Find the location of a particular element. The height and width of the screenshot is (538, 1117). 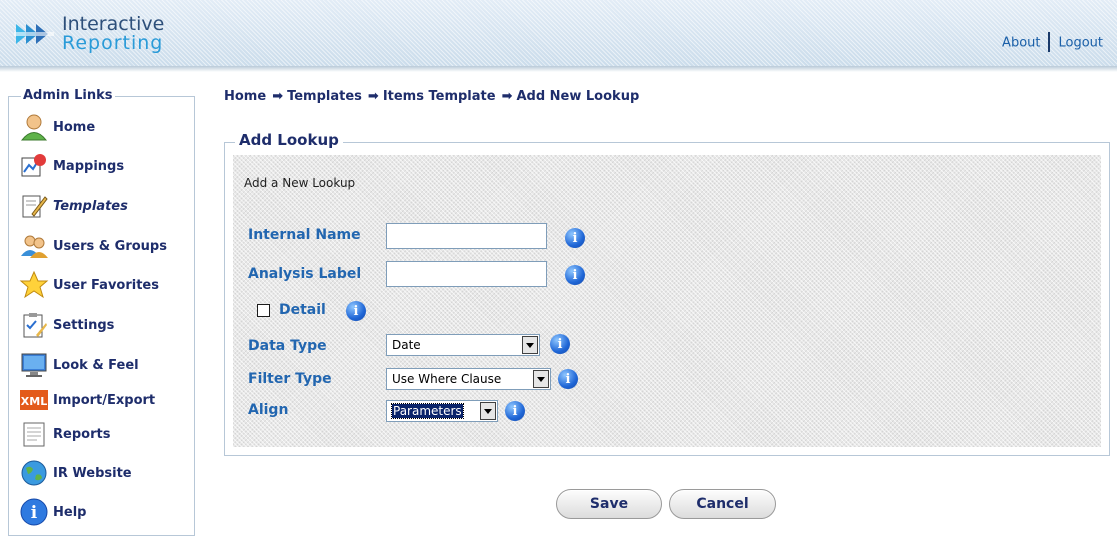

filter-type-select: Use Where Clause is located at coordinates (468, 379).